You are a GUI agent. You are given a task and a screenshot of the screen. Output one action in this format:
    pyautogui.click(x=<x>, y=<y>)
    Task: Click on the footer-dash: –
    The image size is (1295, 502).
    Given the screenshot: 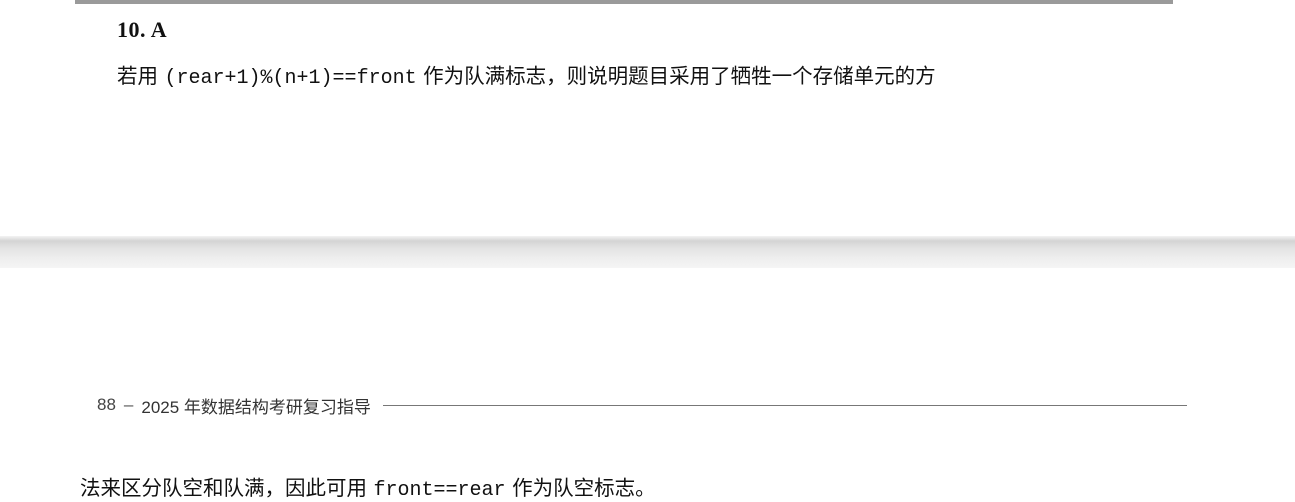 What is the action you would take?
    pyautogui.click(x=128, y=404)
    